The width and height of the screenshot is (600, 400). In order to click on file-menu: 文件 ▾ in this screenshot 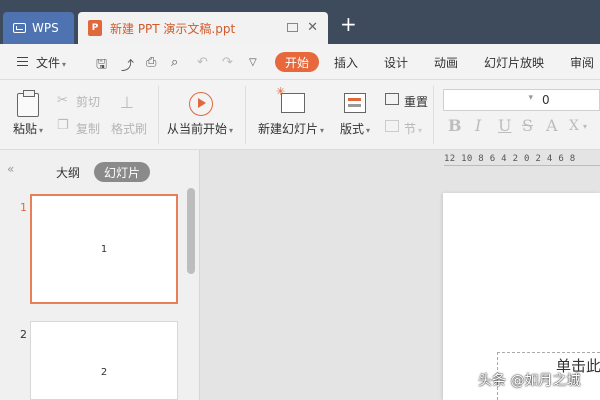, I will do `click(51, 62)`.